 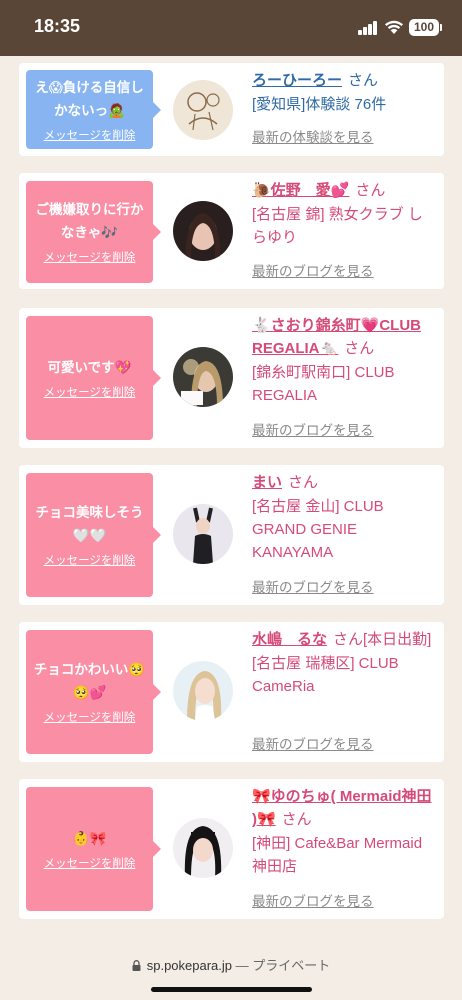 What do you see at coordinates (337, 226) in the screenshot?
I see `shop-info: [名古屋 錦] 熟女クラブ しらゆり` at bounding box center [337, 226].